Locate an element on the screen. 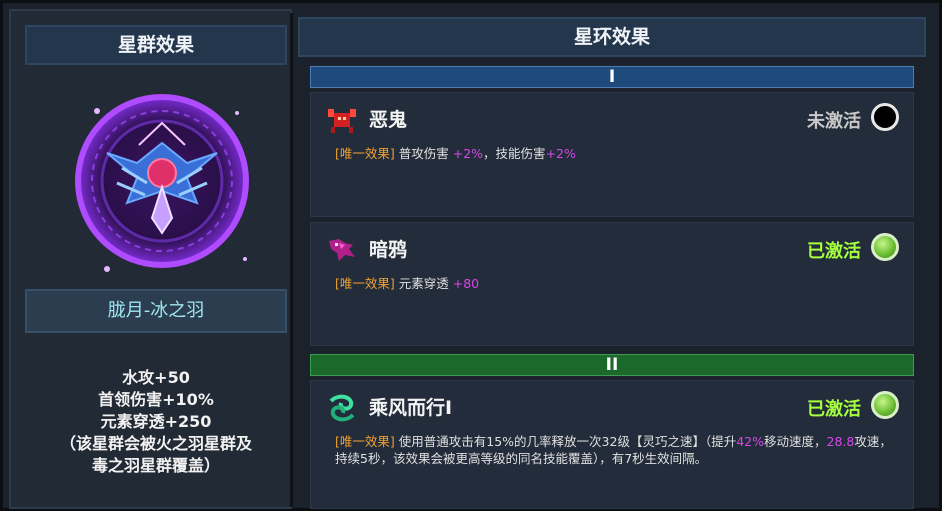 This screenshot has height=511, width=942. stat-line: 元素穿透+250 is located at coordinates (156, 421).